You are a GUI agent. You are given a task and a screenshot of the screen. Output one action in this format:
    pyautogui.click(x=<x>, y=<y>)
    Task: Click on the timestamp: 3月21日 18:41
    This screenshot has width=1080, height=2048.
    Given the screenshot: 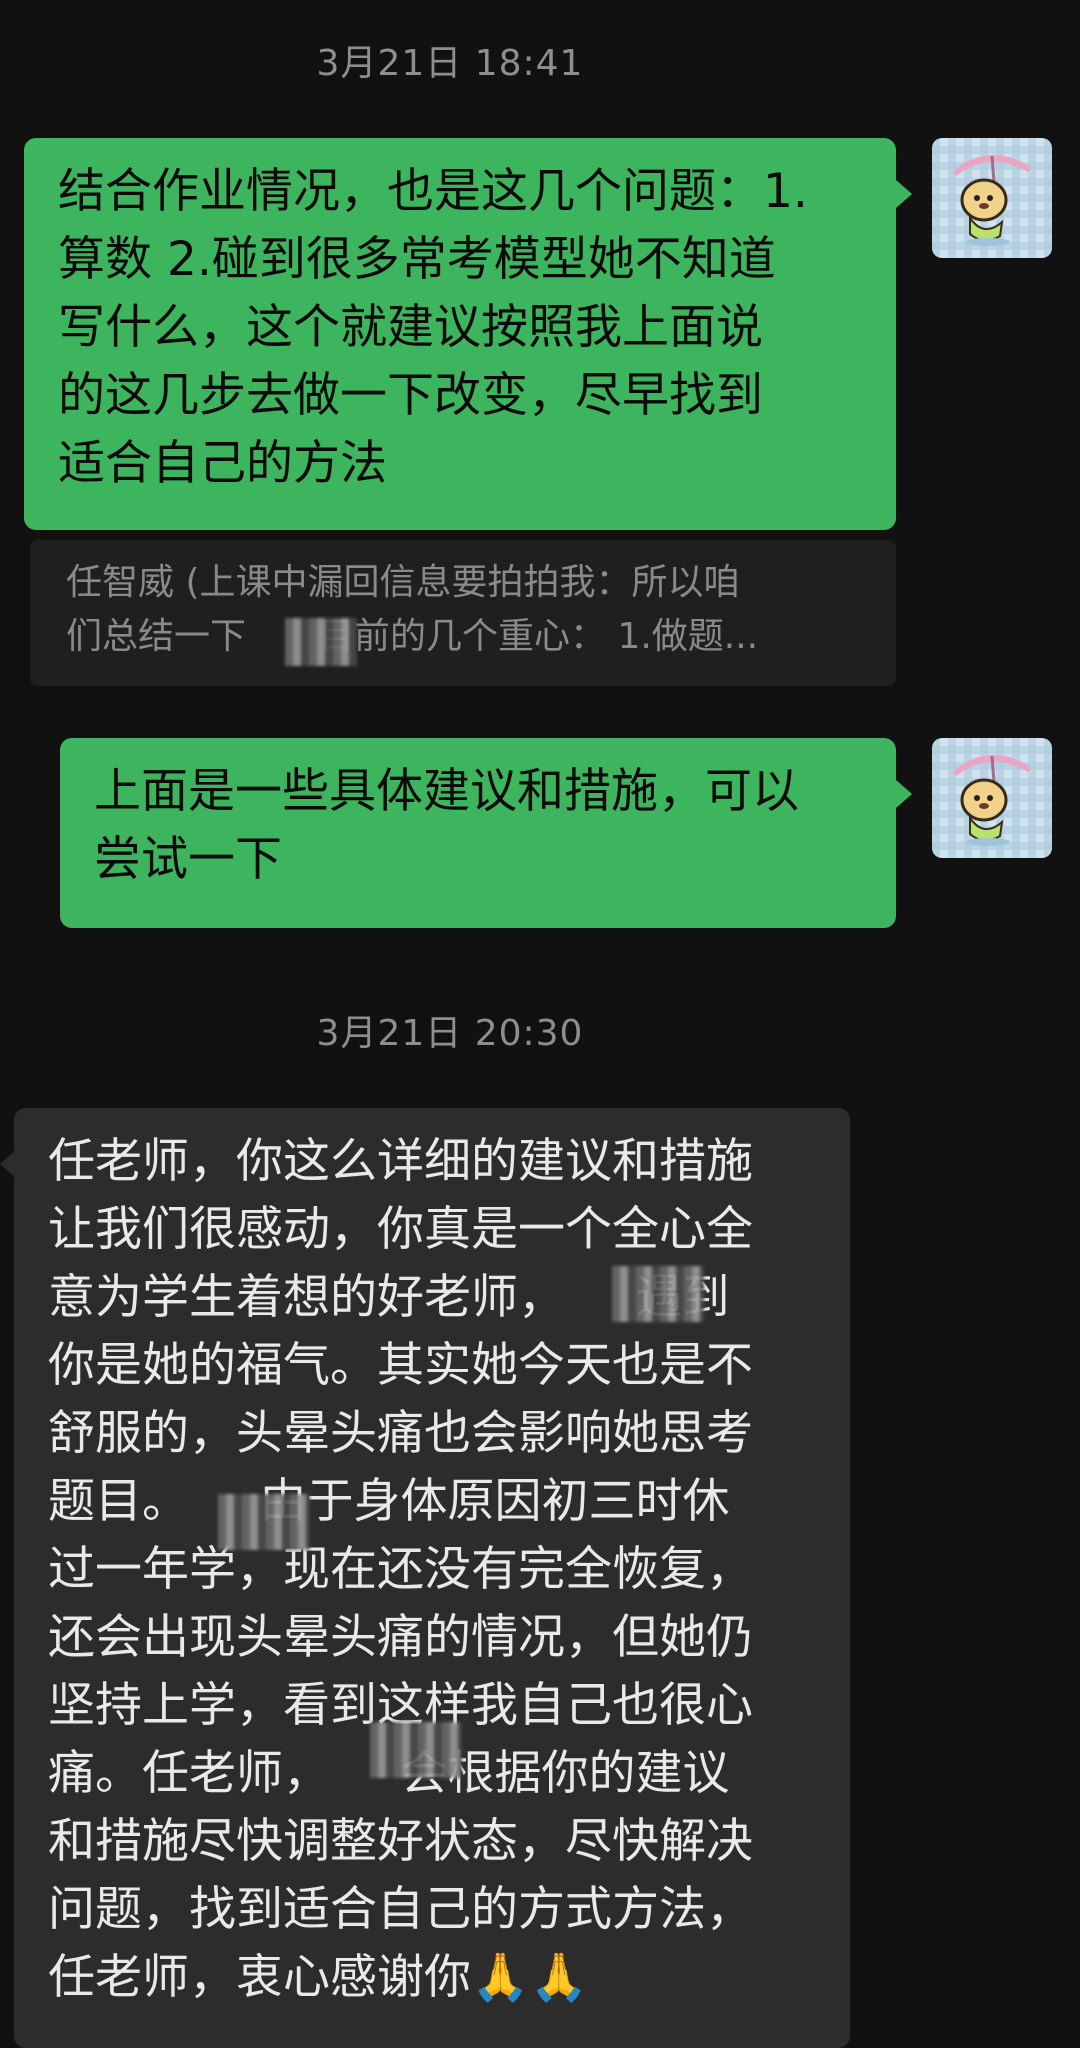 What is the action you would take?
    pyautogui.click(x=450, y=63)
    